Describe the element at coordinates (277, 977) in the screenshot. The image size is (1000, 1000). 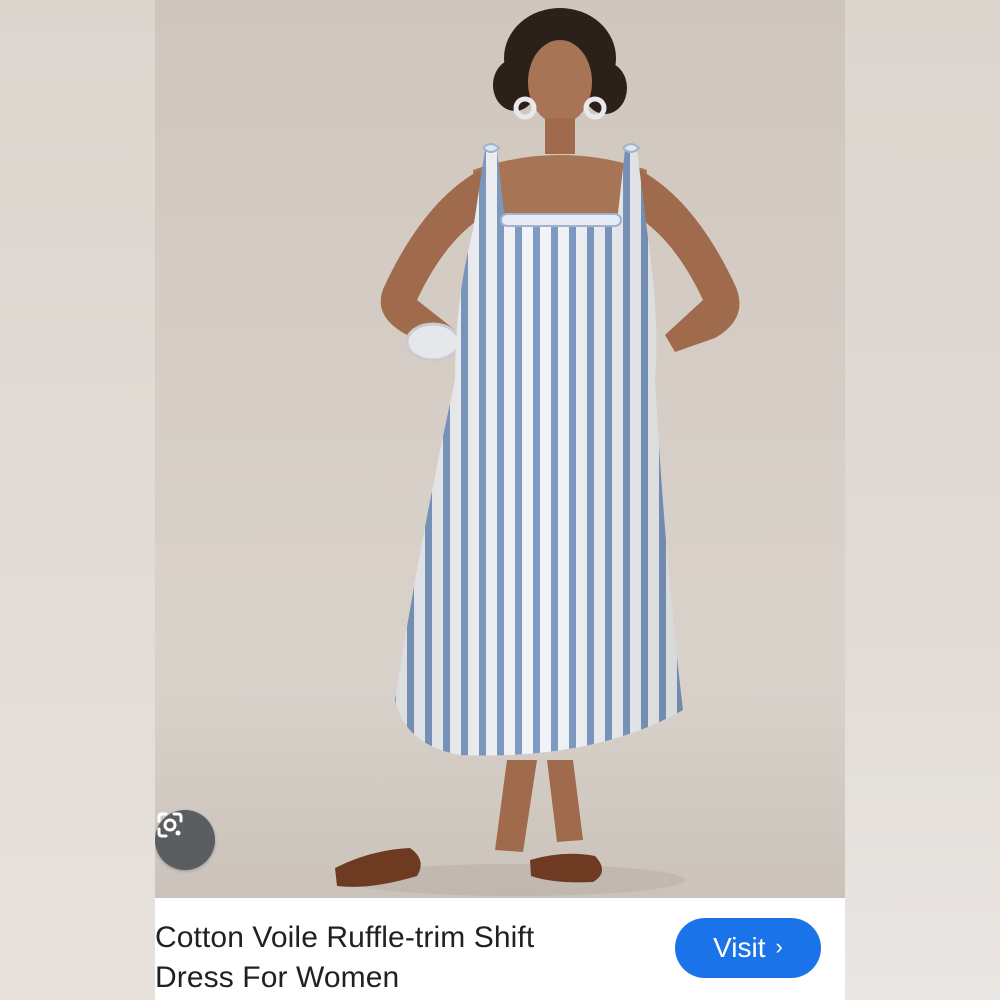
I see `product-title-line-2: Dress For Women` at that location.